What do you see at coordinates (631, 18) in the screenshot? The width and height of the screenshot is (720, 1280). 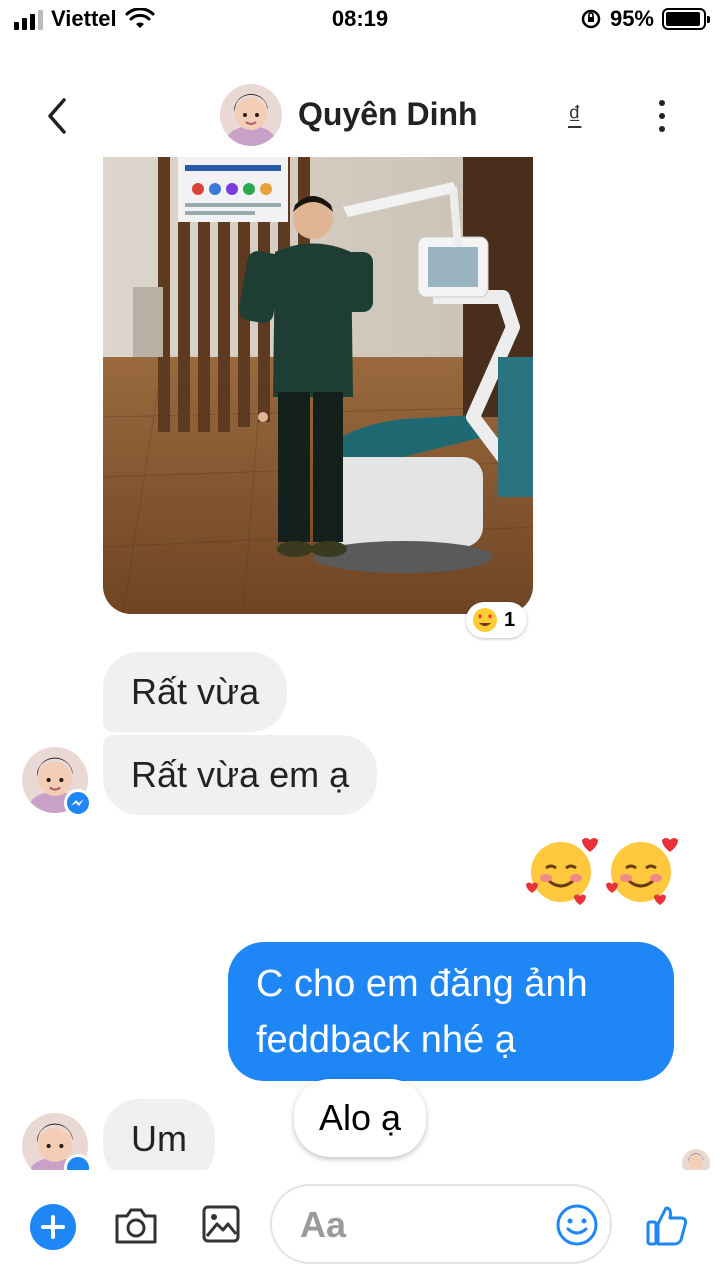 I see `battery-percent: 95%` at bounding box center [631, 18].